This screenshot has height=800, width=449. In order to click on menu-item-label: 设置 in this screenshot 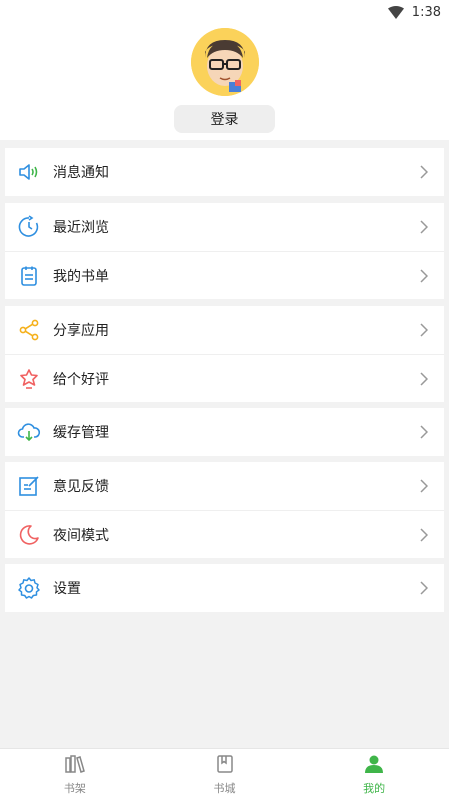, I will do `click(67, 589)`.